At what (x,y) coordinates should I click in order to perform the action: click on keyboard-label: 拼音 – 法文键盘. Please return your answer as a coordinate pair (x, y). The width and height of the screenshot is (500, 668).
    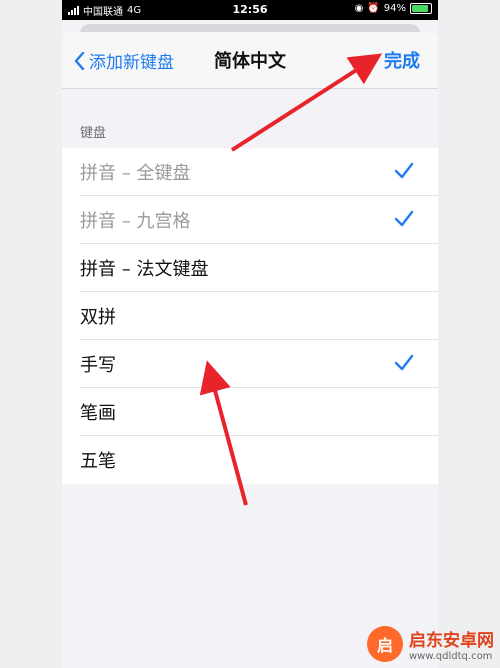
    Looking at the image, I should click on (144, 269).